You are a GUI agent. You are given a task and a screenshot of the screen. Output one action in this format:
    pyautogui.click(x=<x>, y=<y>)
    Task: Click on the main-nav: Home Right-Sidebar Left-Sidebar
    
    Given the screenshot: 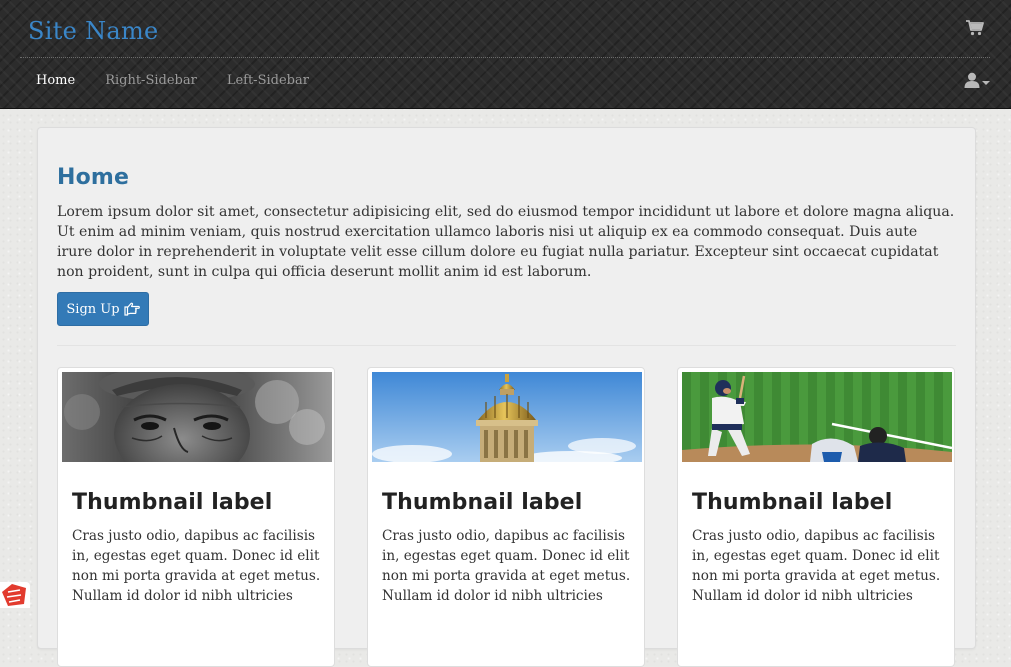 What is the action you would take?
    pyautogui.click(x=172, y=81)
    